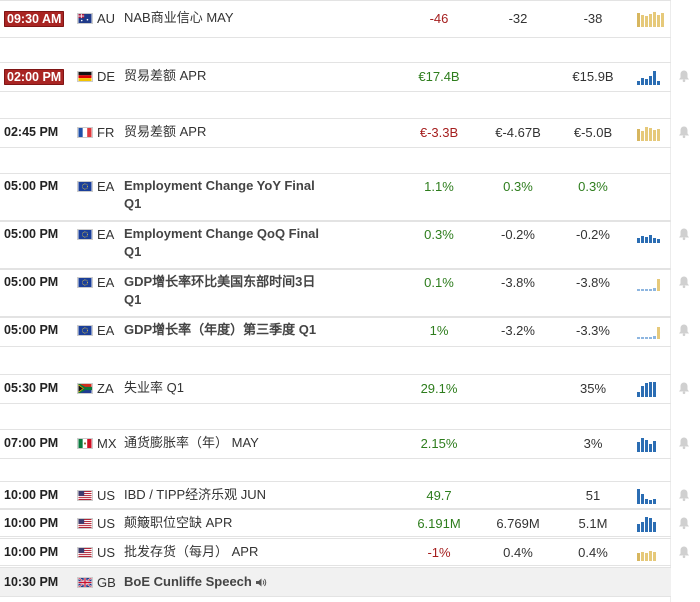 This screenshot has height=602, width=700. Describe the element at coordinates (229, 495) in the screenshot. I see `event-name: IBD / TIPP经济乐观 JUN` at that location.